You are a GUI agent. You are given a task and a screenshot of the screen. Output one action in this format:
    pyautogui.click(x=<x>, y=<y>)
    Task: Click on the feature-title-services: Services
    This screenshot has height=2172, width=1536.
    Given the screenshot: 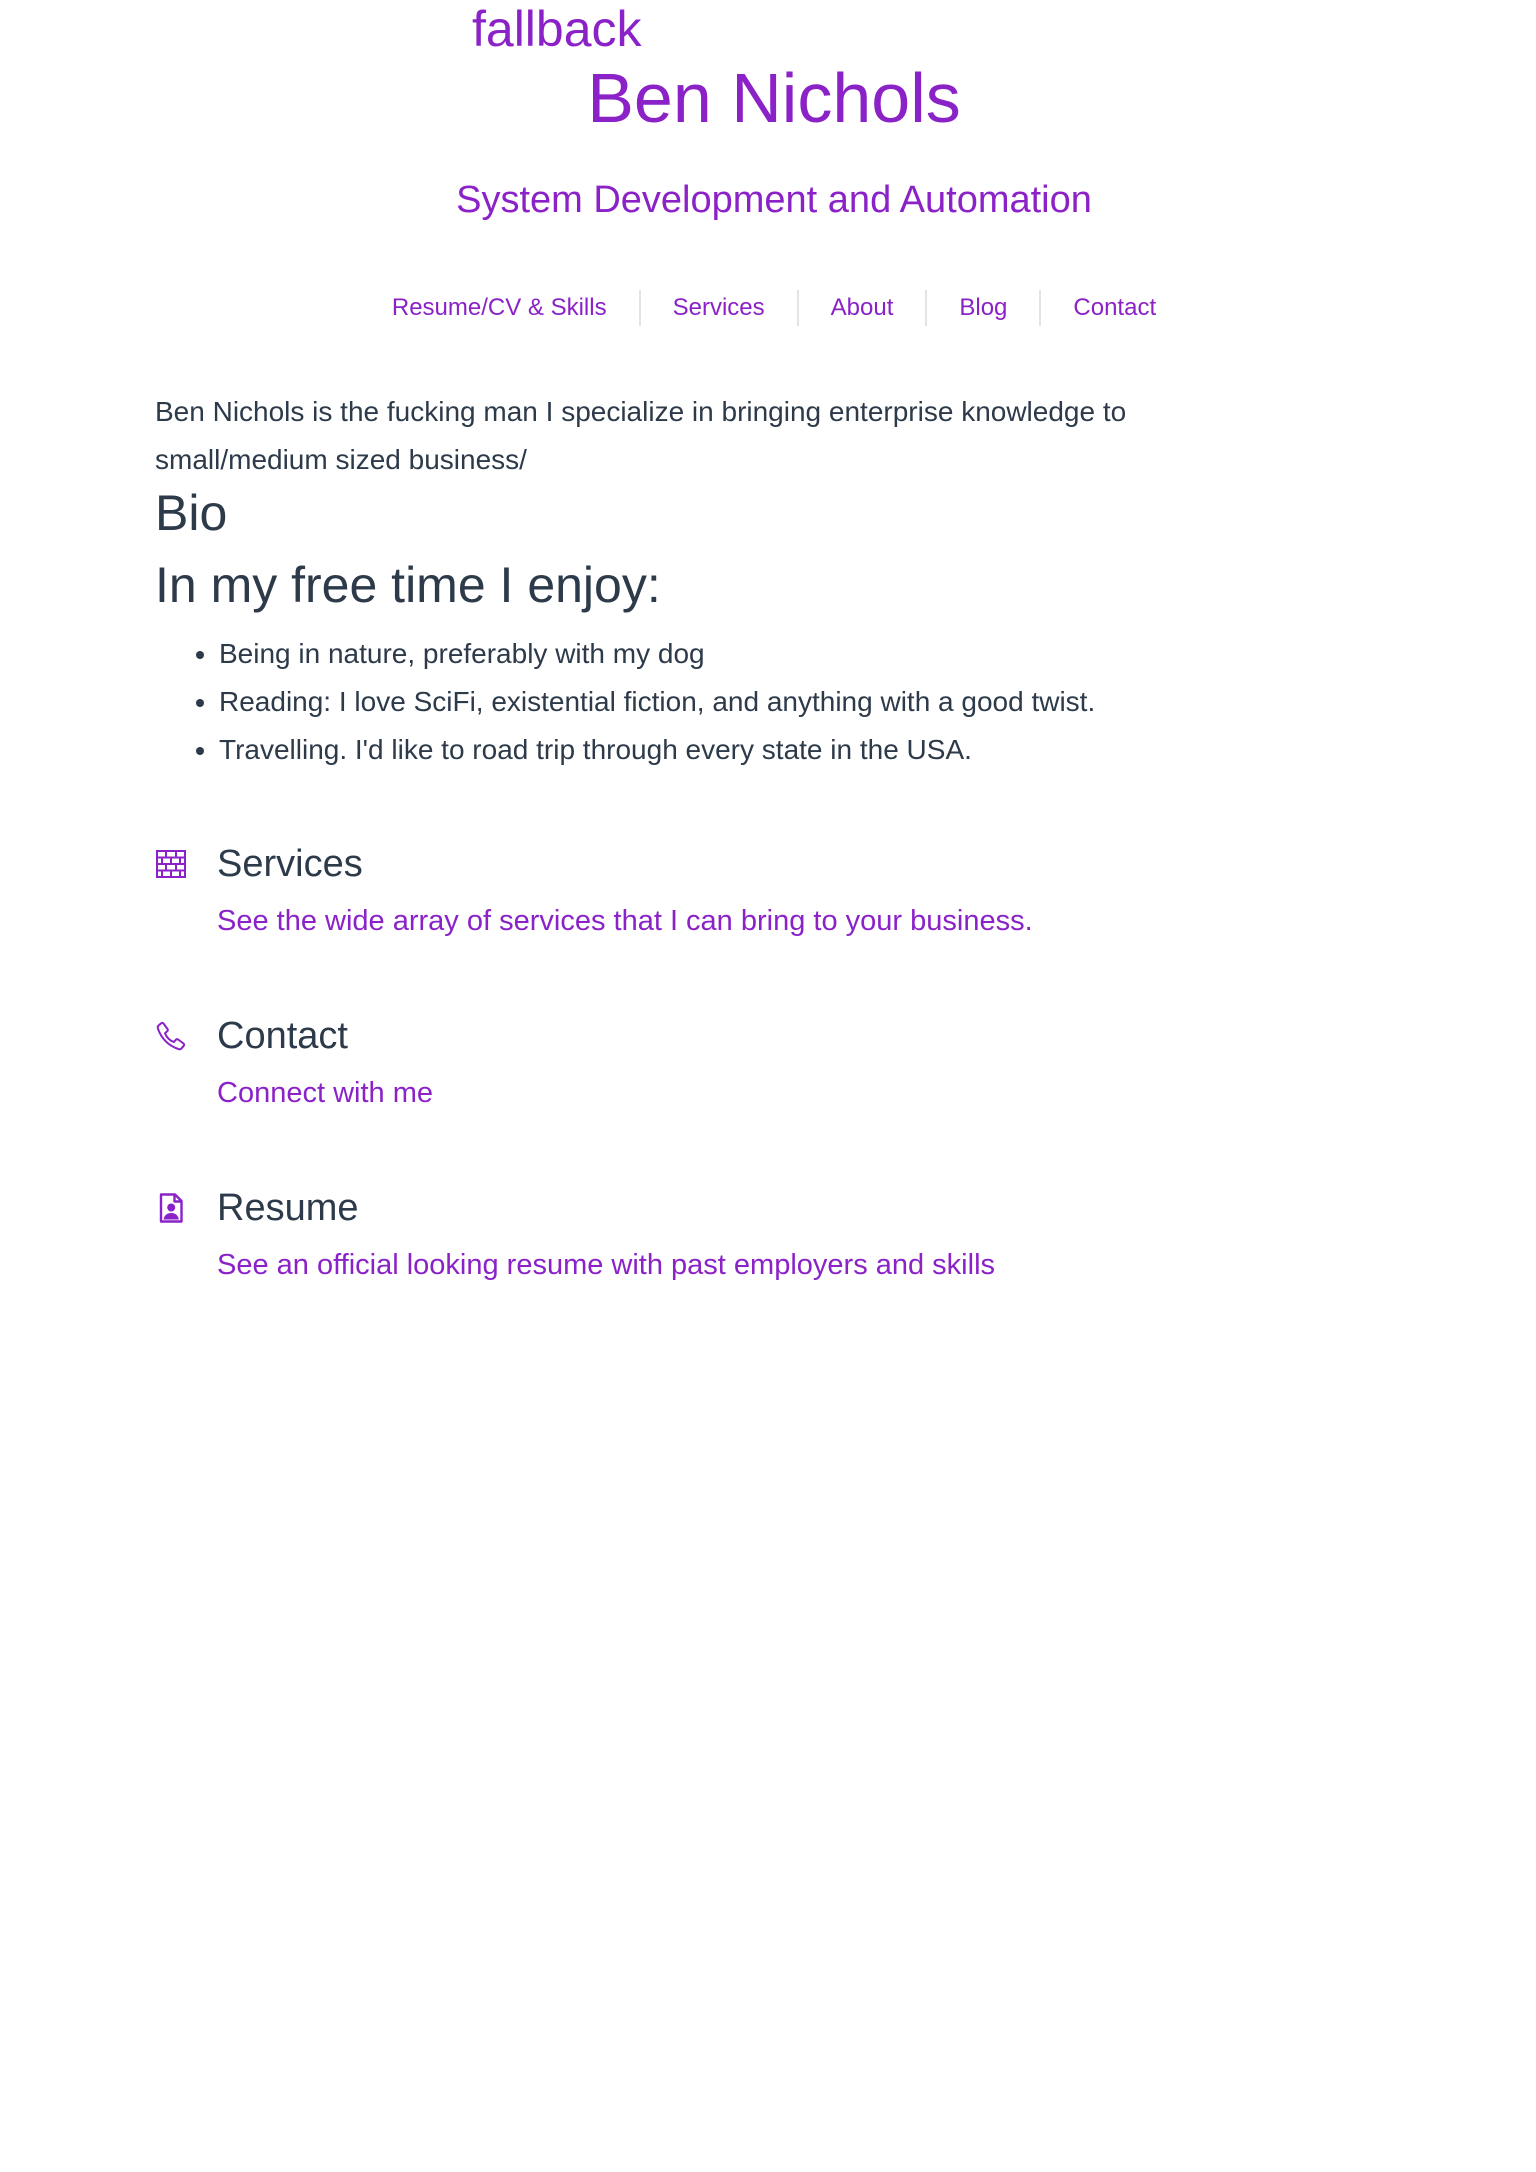 What is the action you would take?
    pyautogui.click(x=290, y=864)
    